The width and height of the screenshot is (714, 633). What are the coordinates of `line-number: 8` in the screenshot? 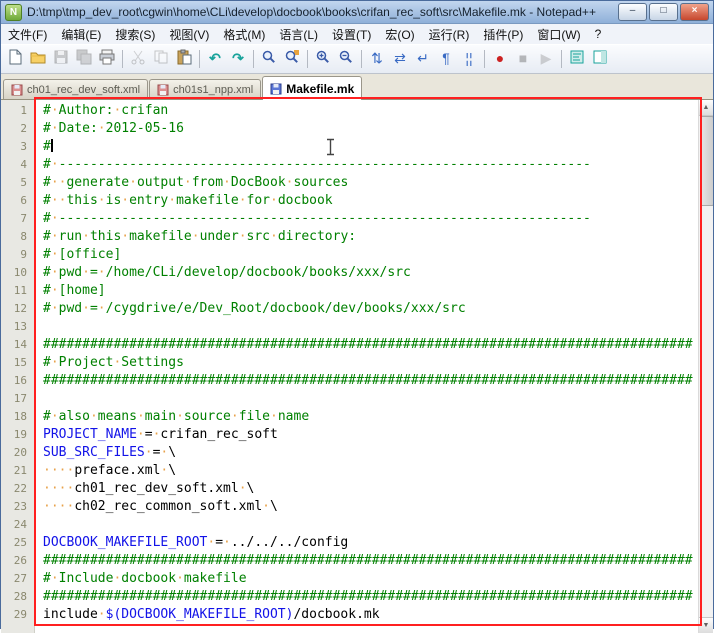 It's located at (17, 237).